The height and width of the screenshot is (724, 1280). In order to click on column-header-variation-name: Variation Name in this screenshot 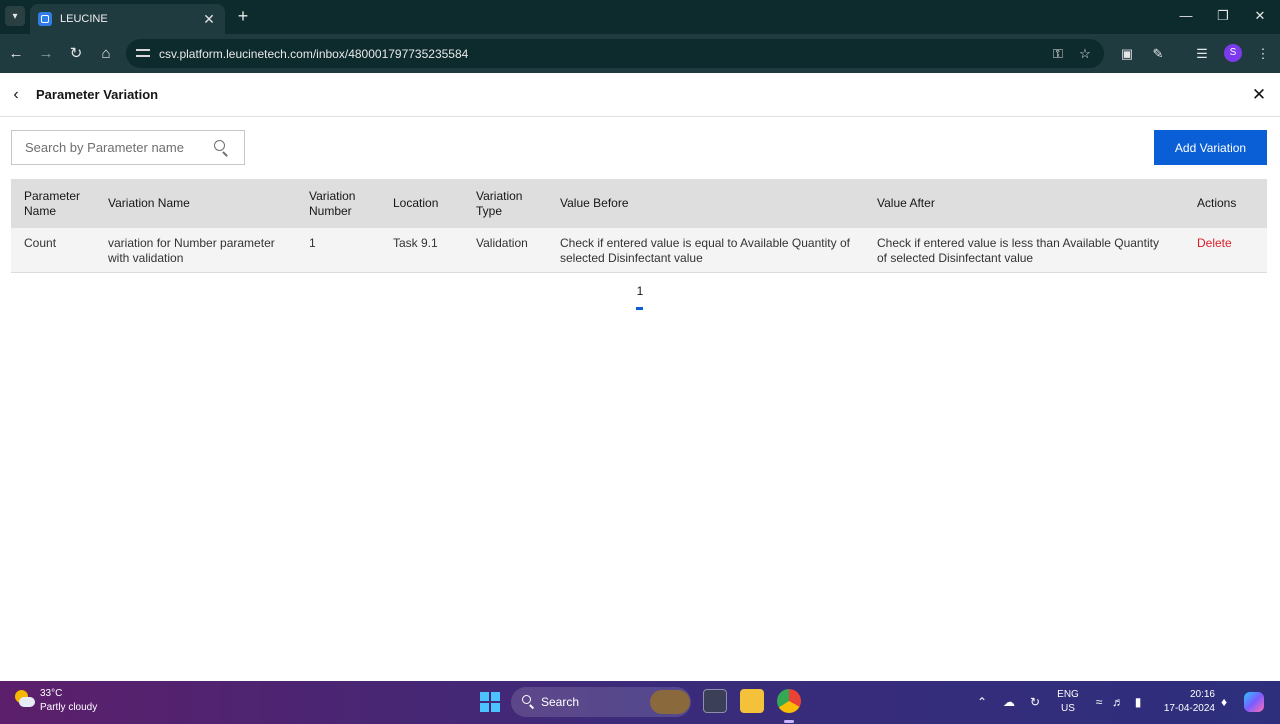, I will do `click(195, 203)`.